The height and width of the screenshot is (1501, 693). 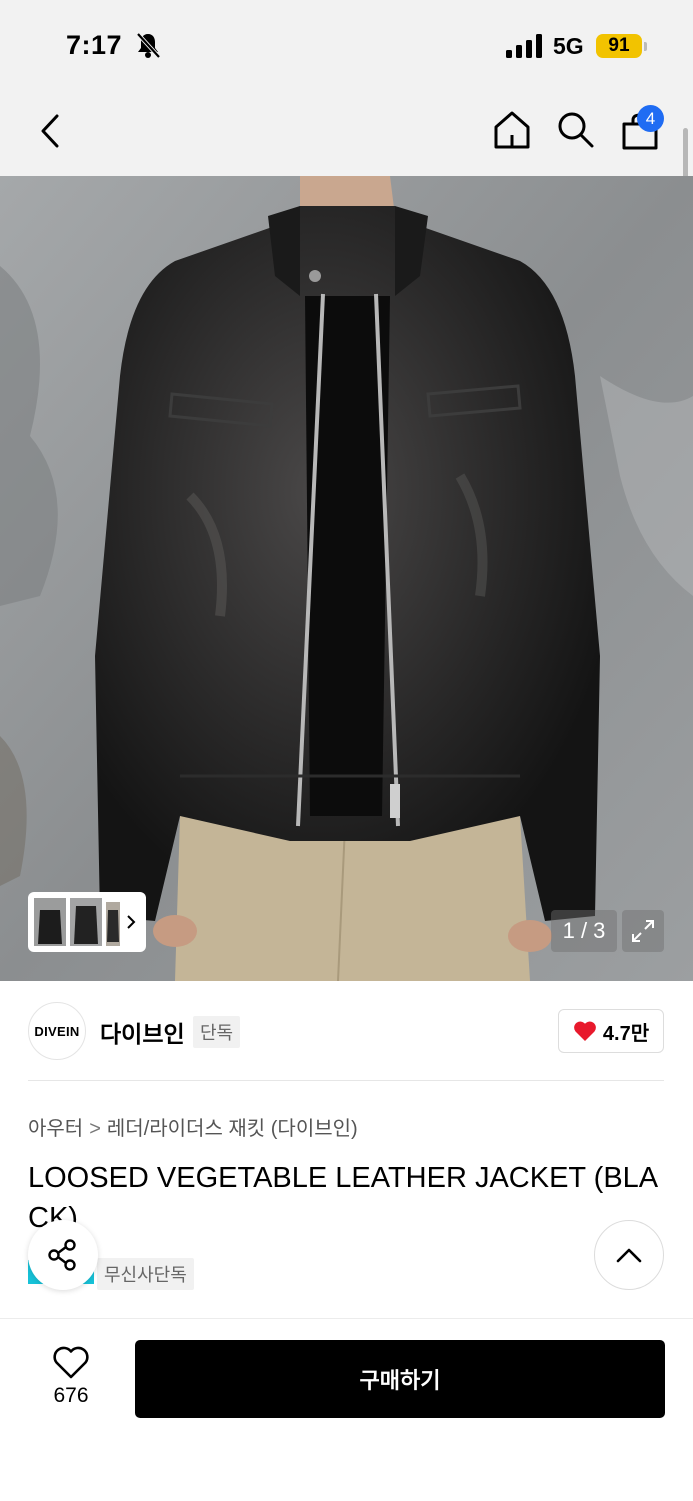 I want to click on thumbnail-strip, so click(x=87, y=922).